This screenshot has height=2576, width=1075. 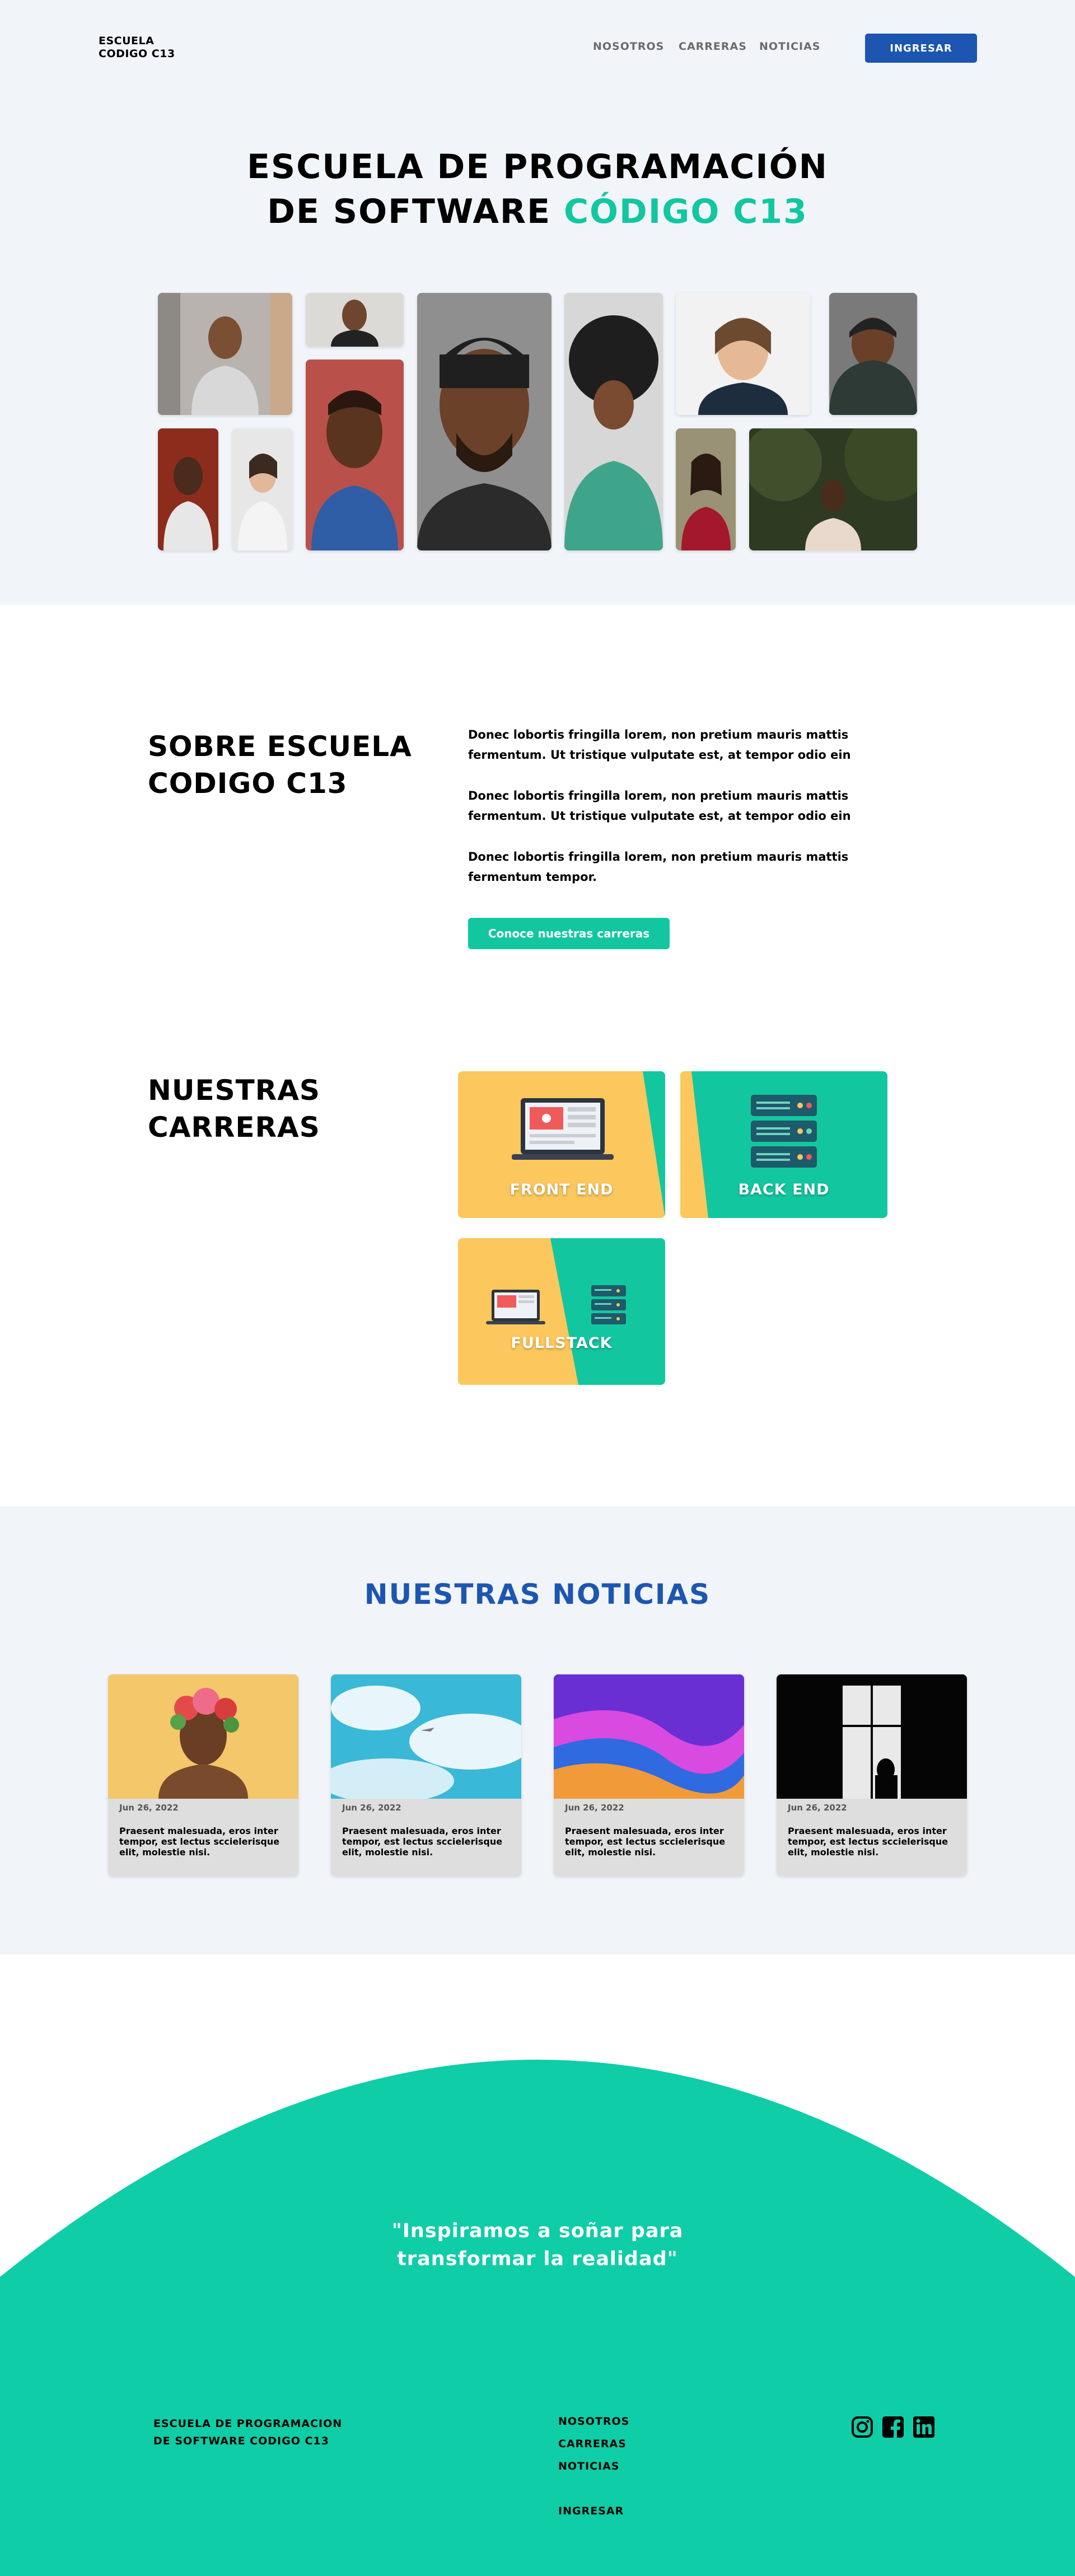 What do you see at coordinates (790, 47) in the screenshot?
I see `nav-noticias: NOTICIAS` at bounding box center [790, 47].